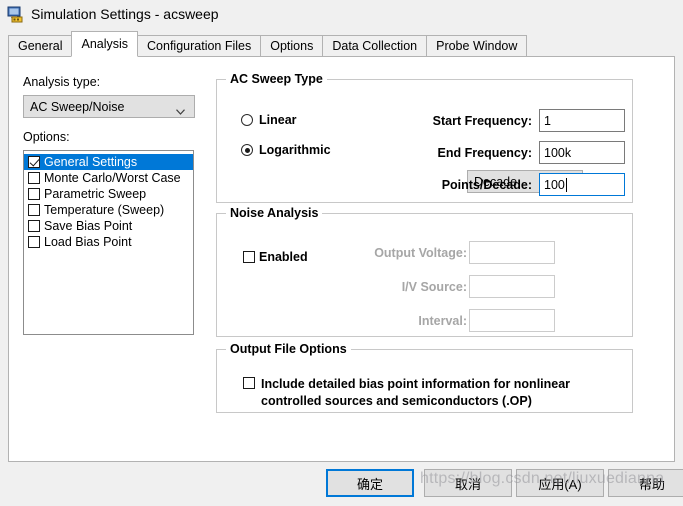 Image resolution: width=683 pixels, height=506 pixels. Describe the element at coordinates (105, 44) in the screenshot. I see `tab-analysis: Analysis` at that location.